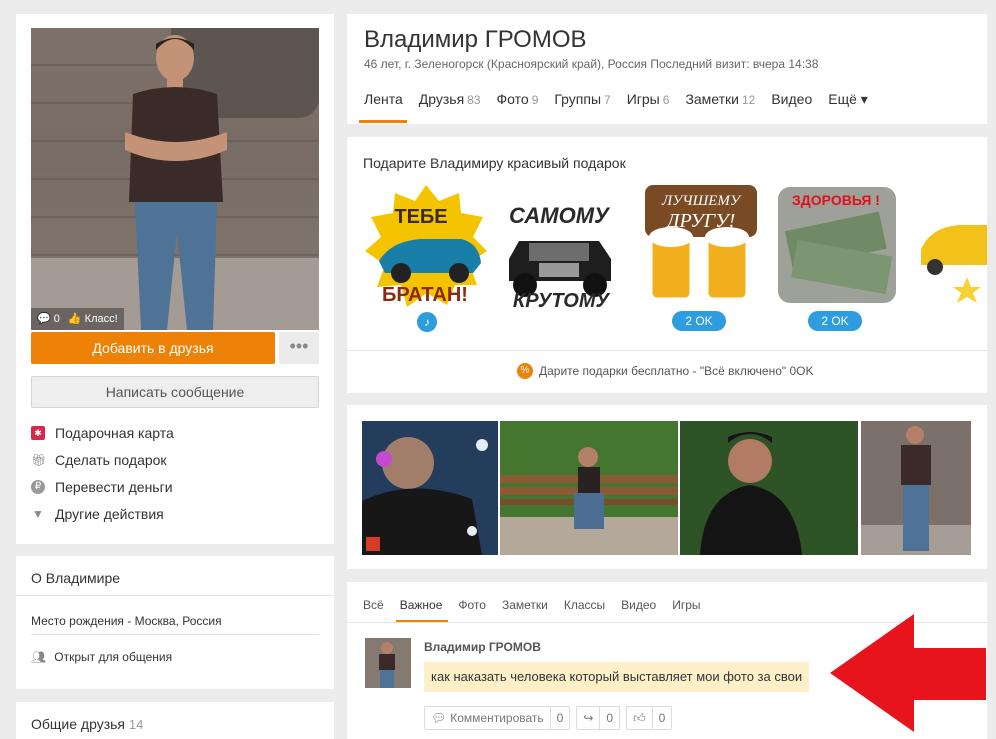 This screenshot has height=739, width=996. What do you see at coordinates (420, 217) in the screenshot?
I see `gift-text-top: ТЕБЕ` at bounding box center [420, 217].